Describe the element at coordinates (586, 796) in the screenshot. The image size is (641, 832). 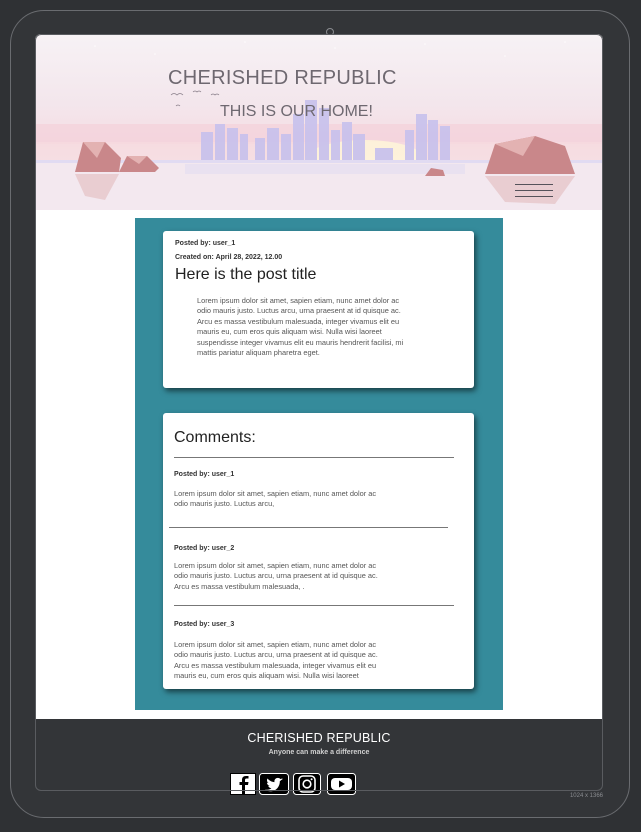
I see `resolution-label: 1024 x 1366` at that location.